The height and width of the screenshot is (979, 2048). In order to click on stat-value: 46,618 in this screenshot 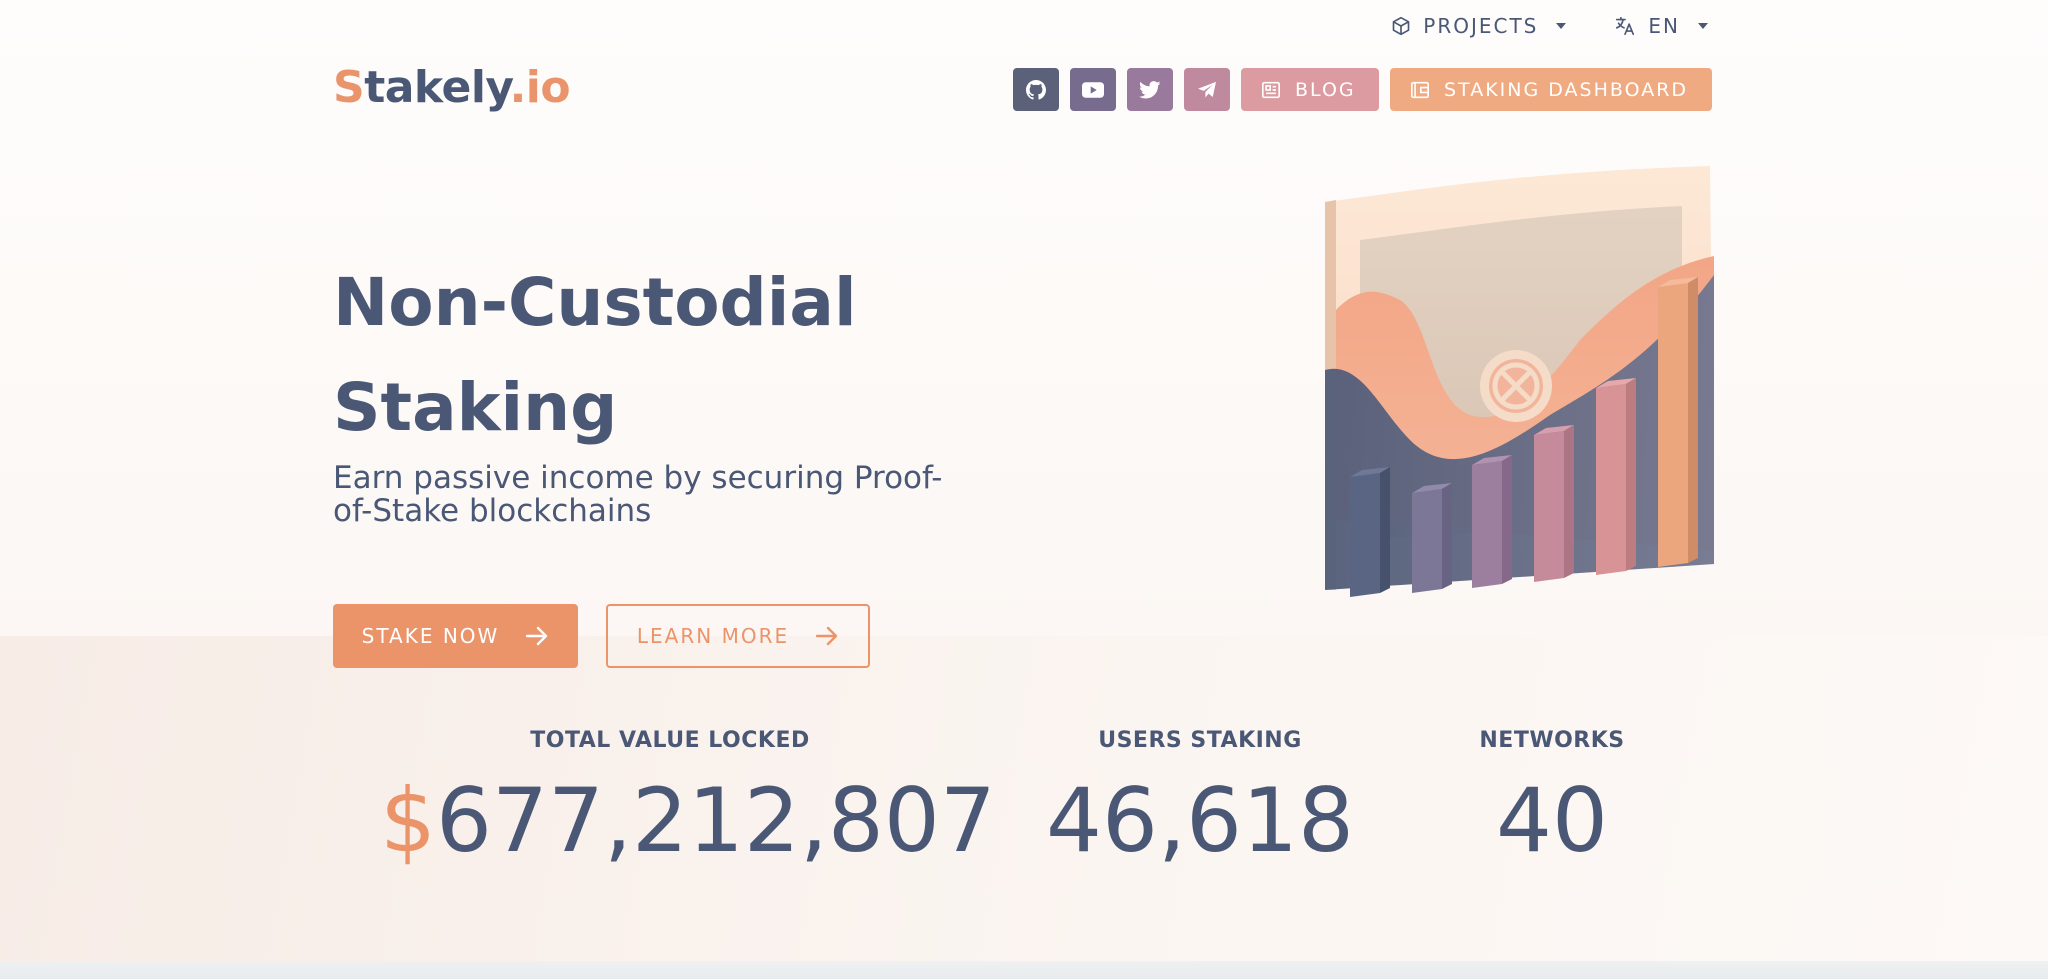, I will do `click(1200, 820)`.